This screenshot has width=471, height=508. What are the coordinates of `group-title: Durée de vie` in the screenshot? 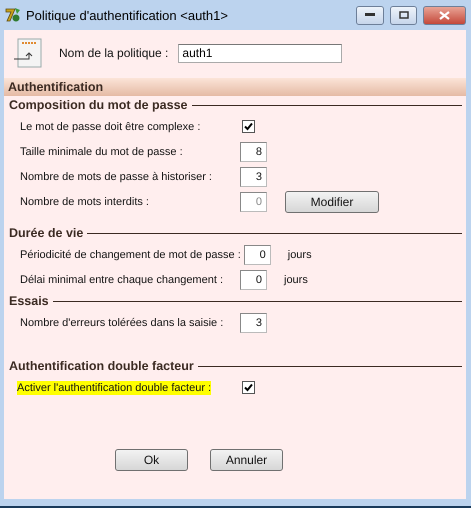 It's located at (46, 233).